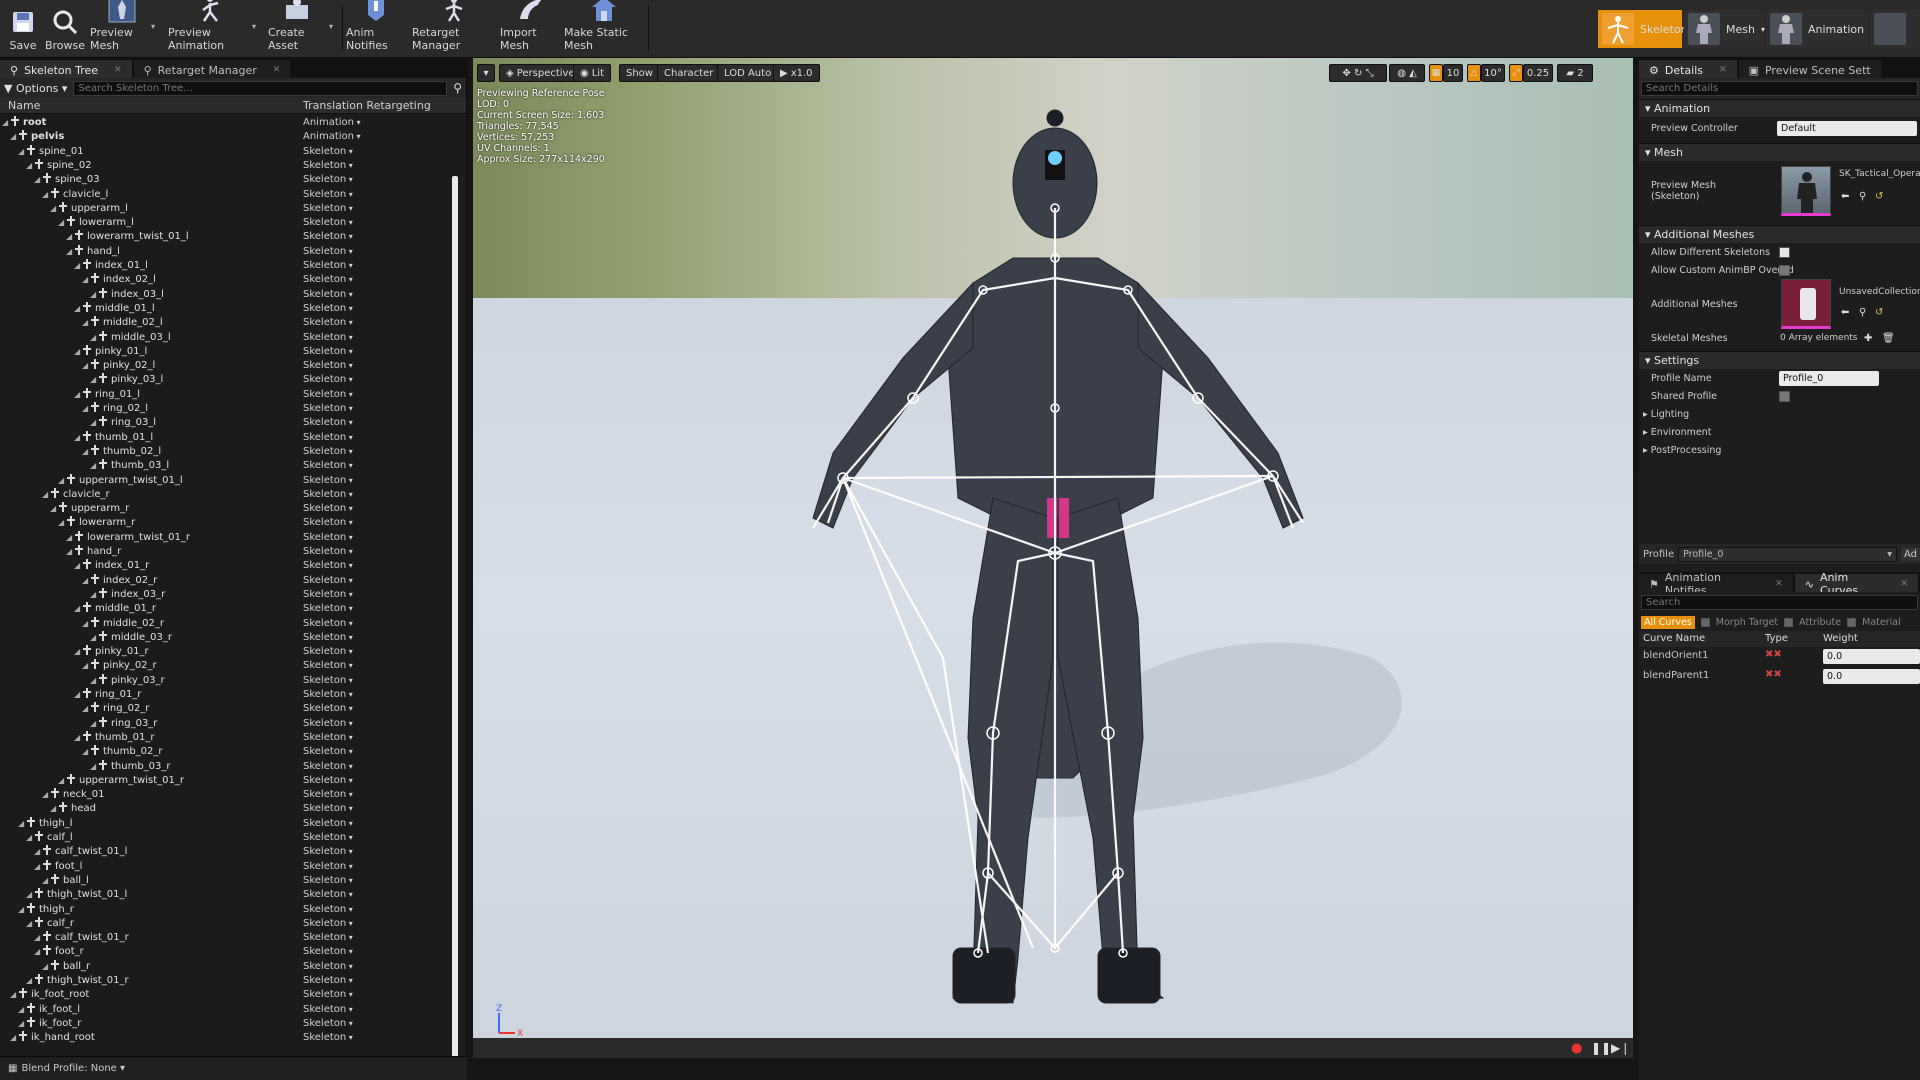 The height and width of the screenshot is (1080, 1920). I want to click on preview-controller-select: Default, so click(1847, 128).